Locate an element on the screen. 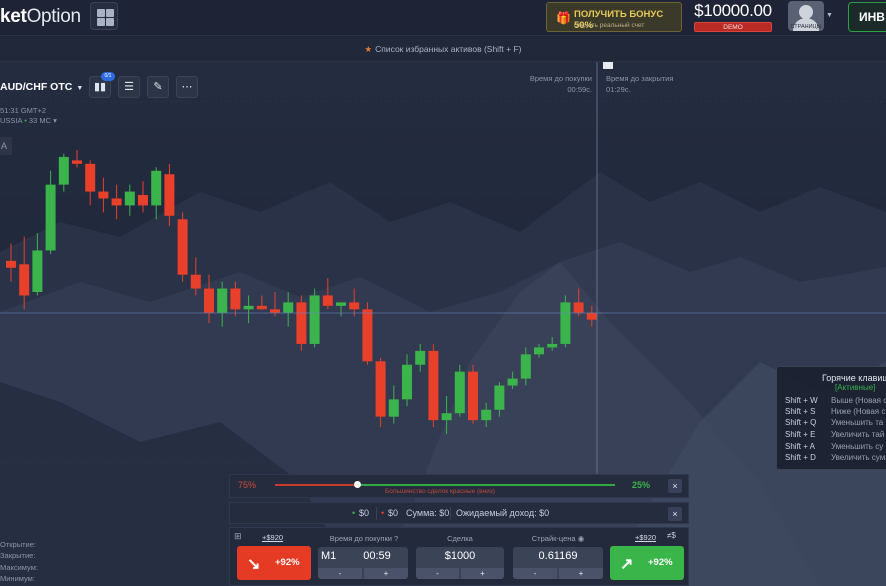 This screenshot has width=886, height=586. up-marker: • is located at coordinates (354, 513).